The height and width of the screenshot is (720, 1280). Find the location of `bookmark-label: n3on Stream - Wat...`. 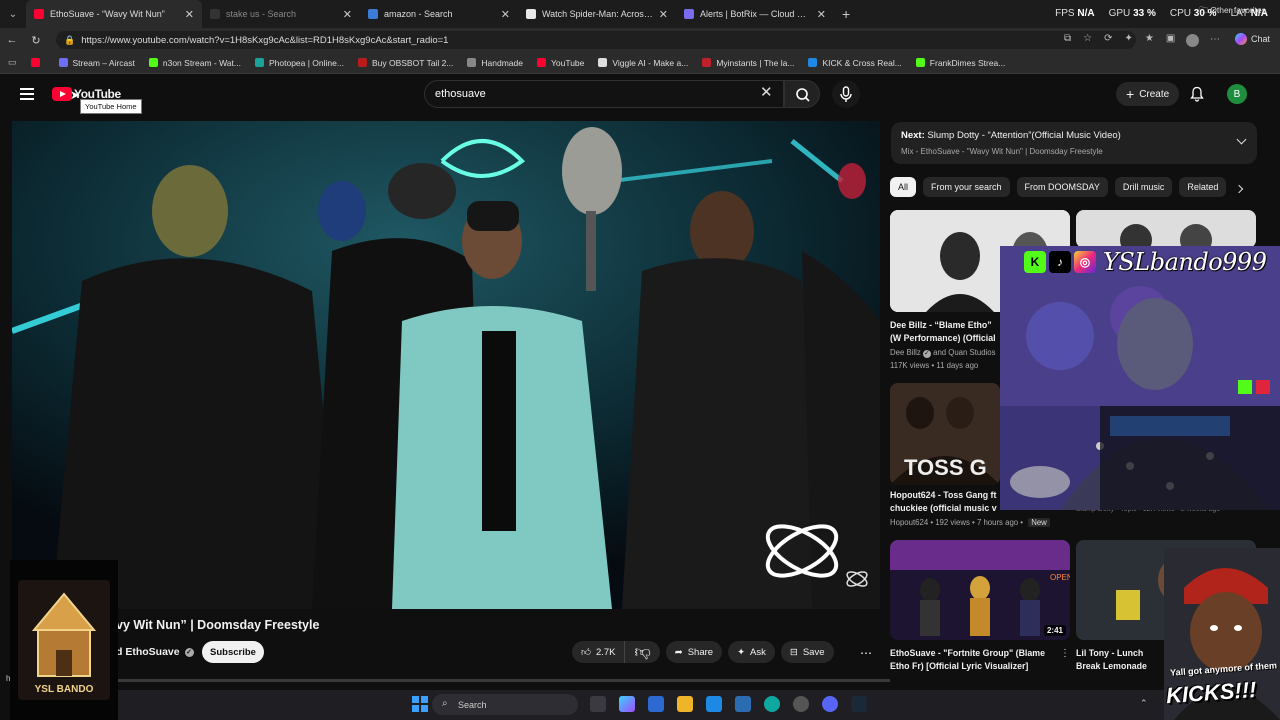

bookmark-label: n3on Stream - Wat... is located at coordinates (201, 62).